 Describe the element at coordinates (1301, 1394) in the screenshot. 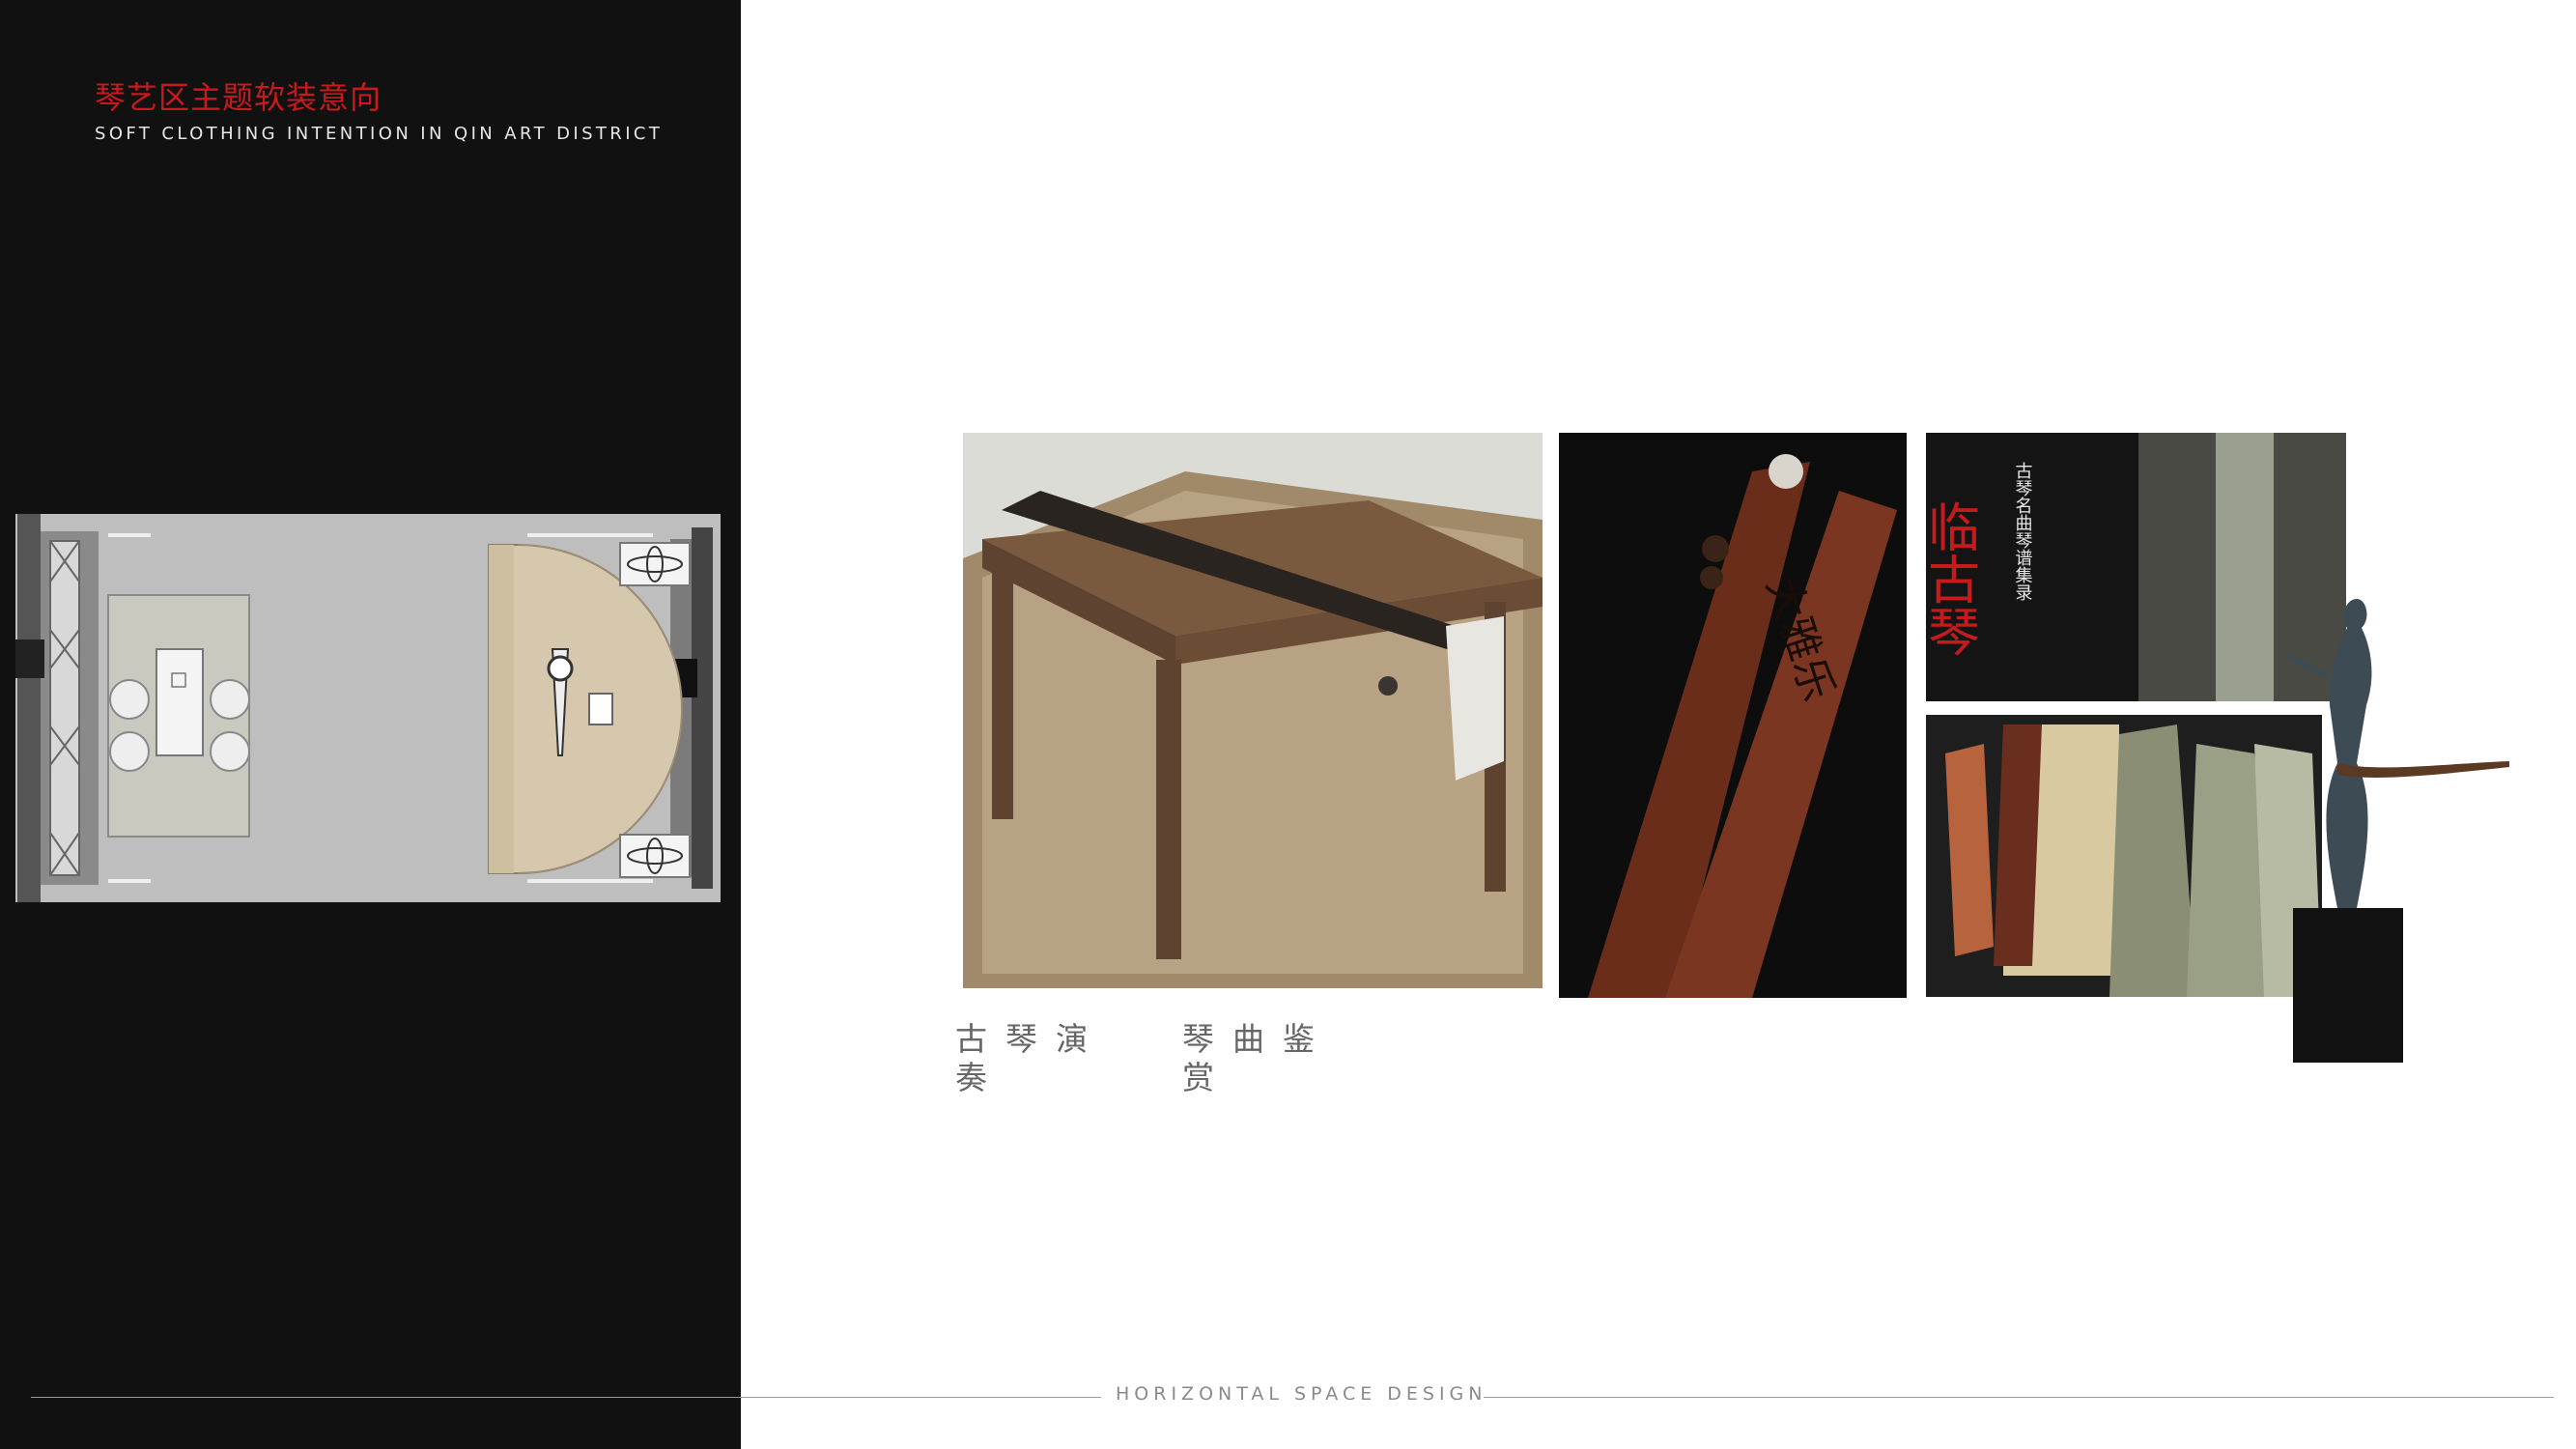

I see `footer-label: HORIZONTAL SPACE DESIGN` at that location.